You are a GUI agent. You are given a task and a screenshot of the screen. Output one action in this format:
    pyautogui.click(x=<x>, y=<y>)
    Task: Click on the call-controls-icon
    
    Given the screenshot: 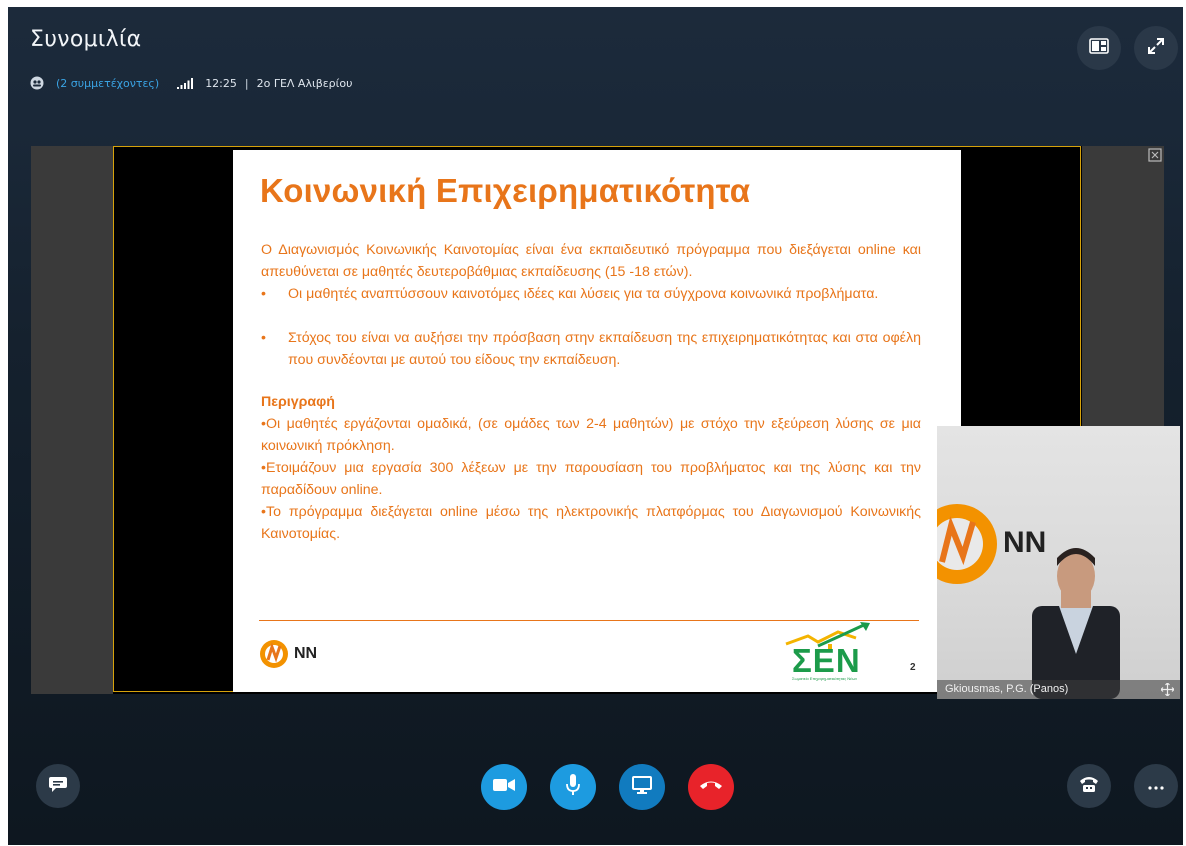 What is the action you would take?
    pyautogui.click(x=1089, y=786)
    